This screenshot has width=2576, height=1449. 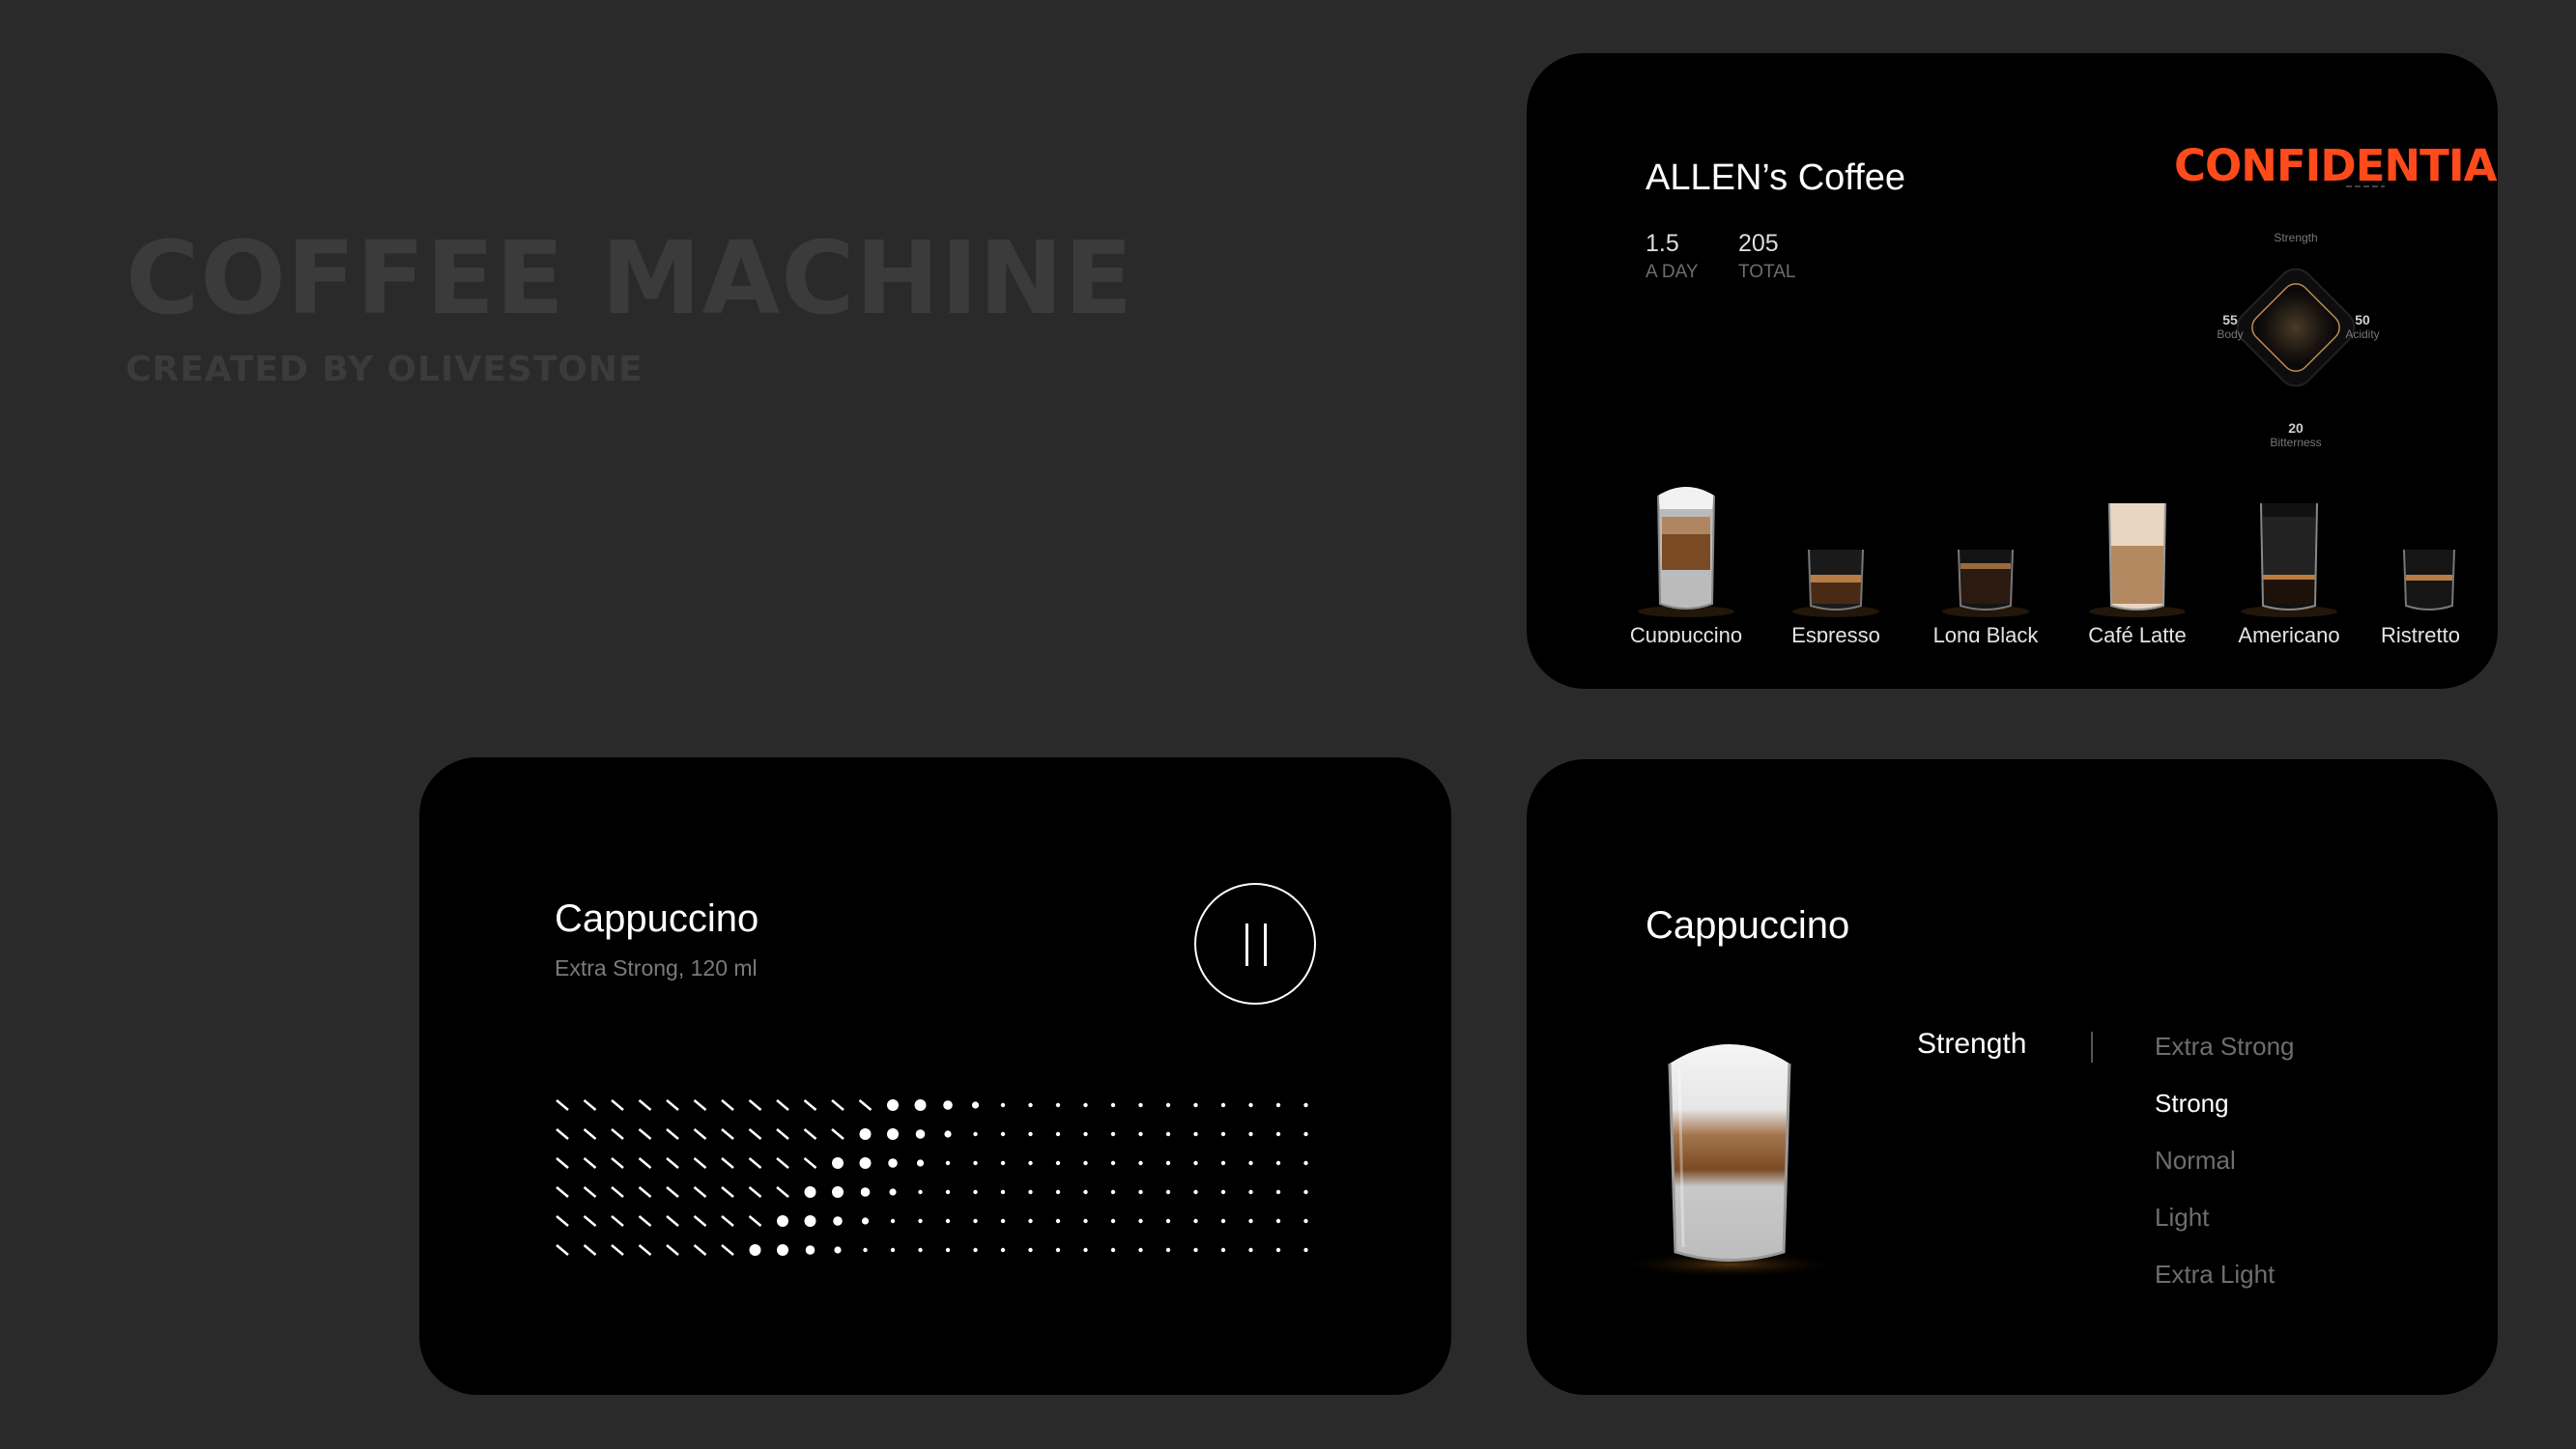 What do you see at coordinates (2429, 580) in the screenshot?
I see `ristretto-glass-icon` at bounding box center [2429, 580].